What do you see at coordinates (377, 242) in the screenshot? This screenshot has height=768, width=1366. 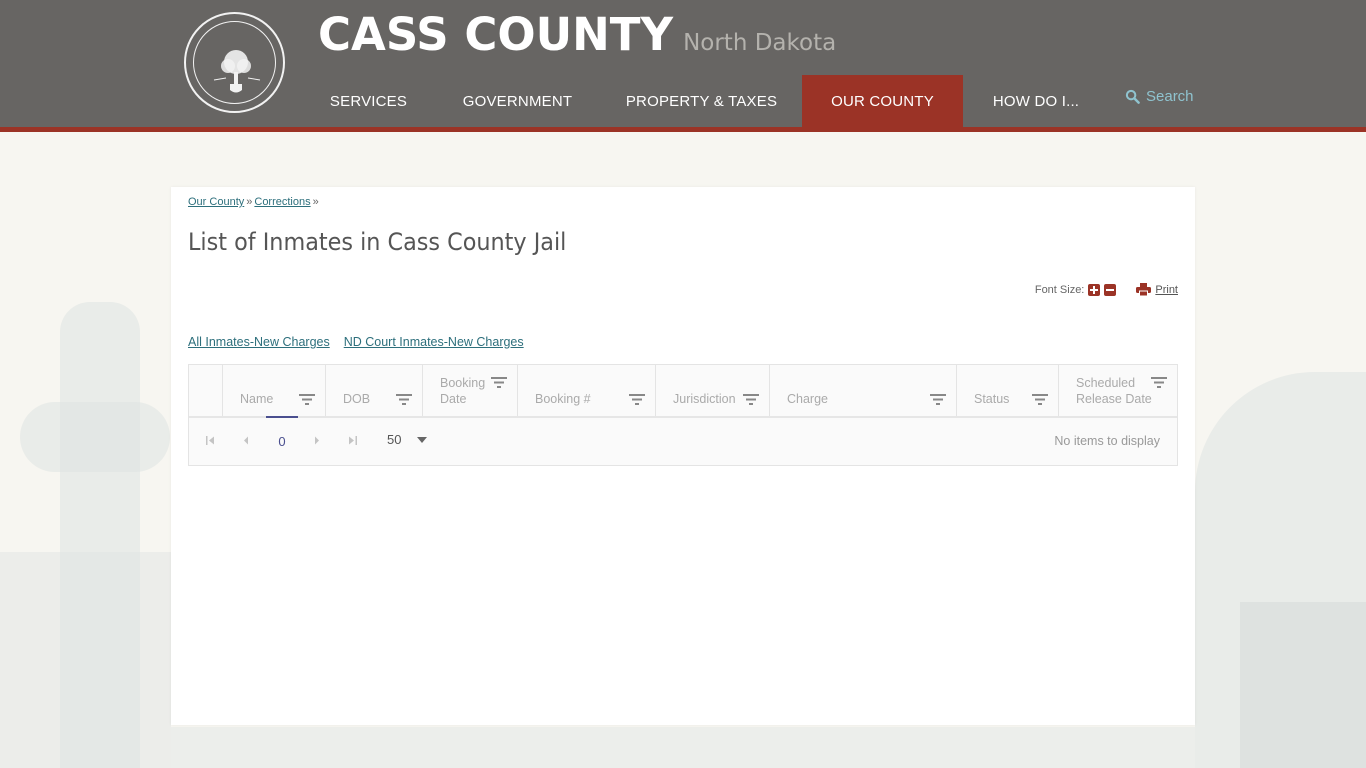 I see `page-title: List of Inmates in Cass County Jail` at bounding box center [377, 242].